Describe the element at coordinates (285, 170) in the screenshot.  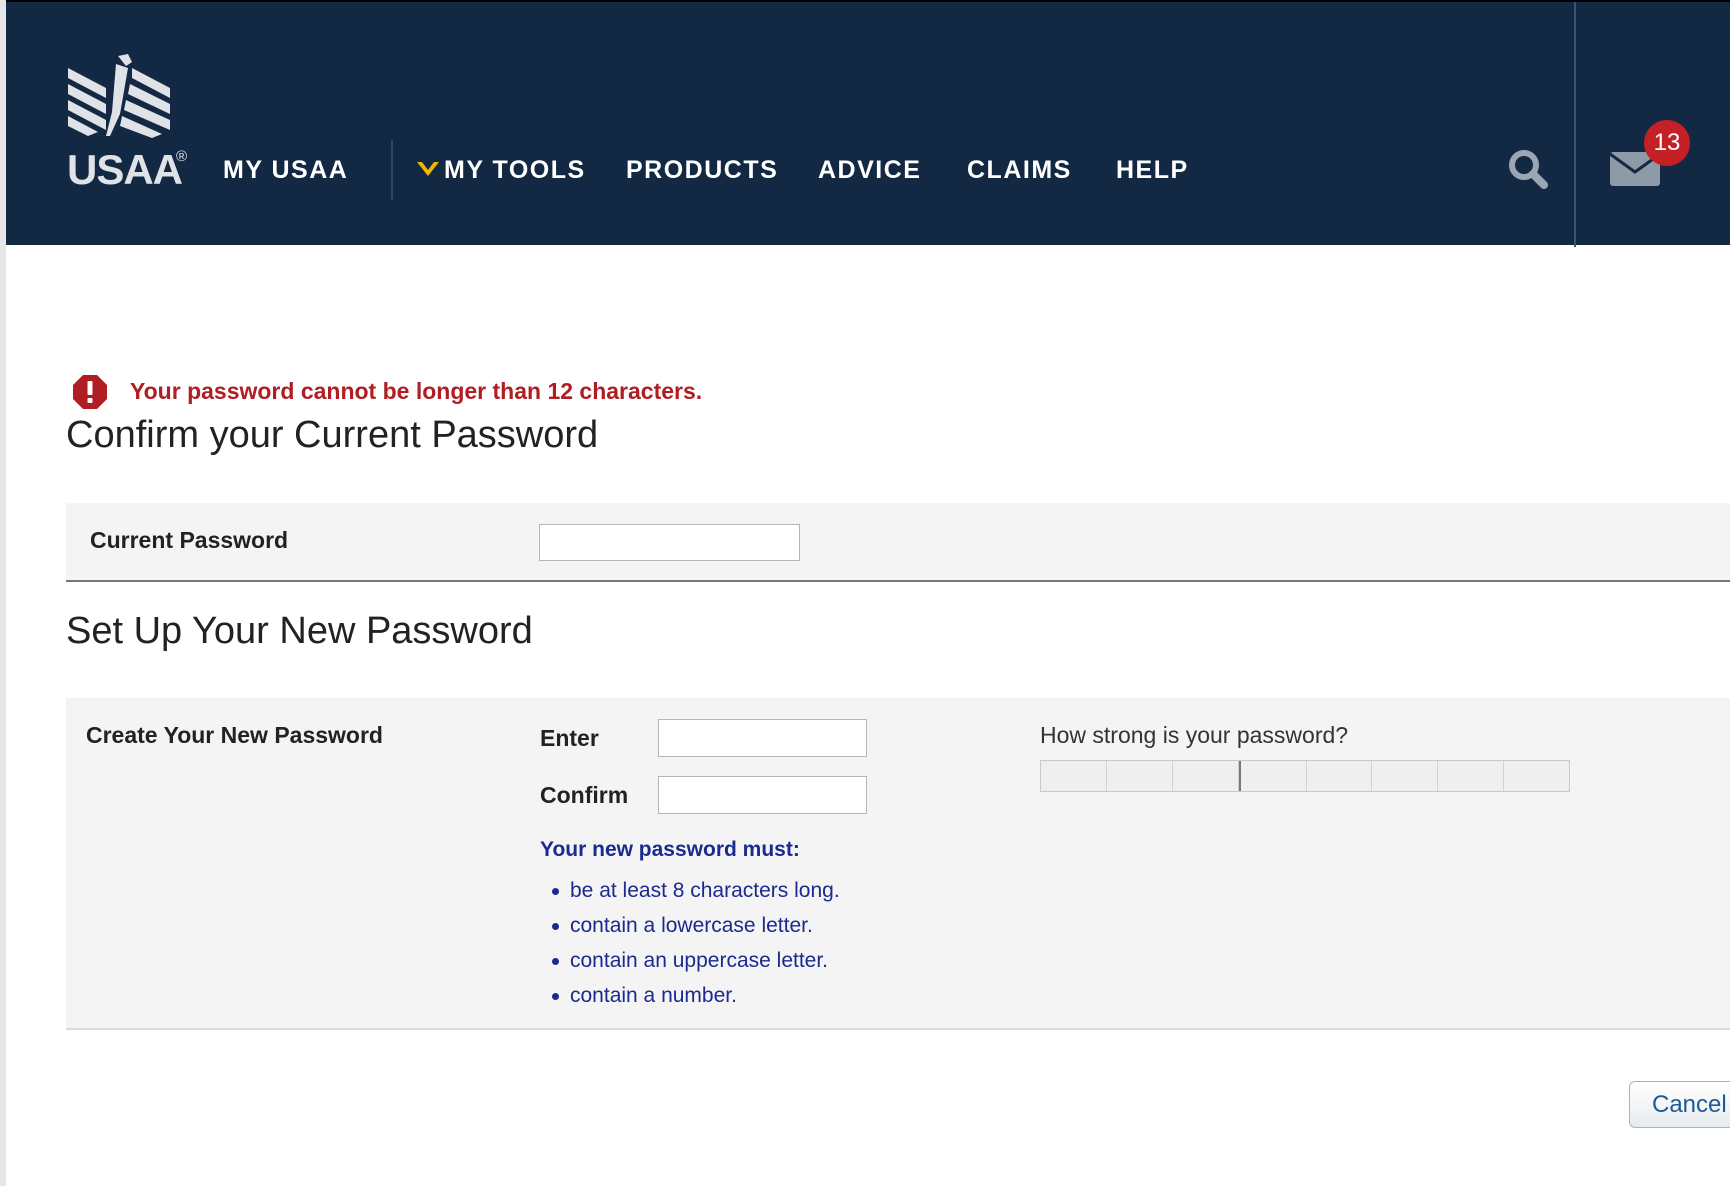
I see `nav-my-usaa: MY USAA` at that location.